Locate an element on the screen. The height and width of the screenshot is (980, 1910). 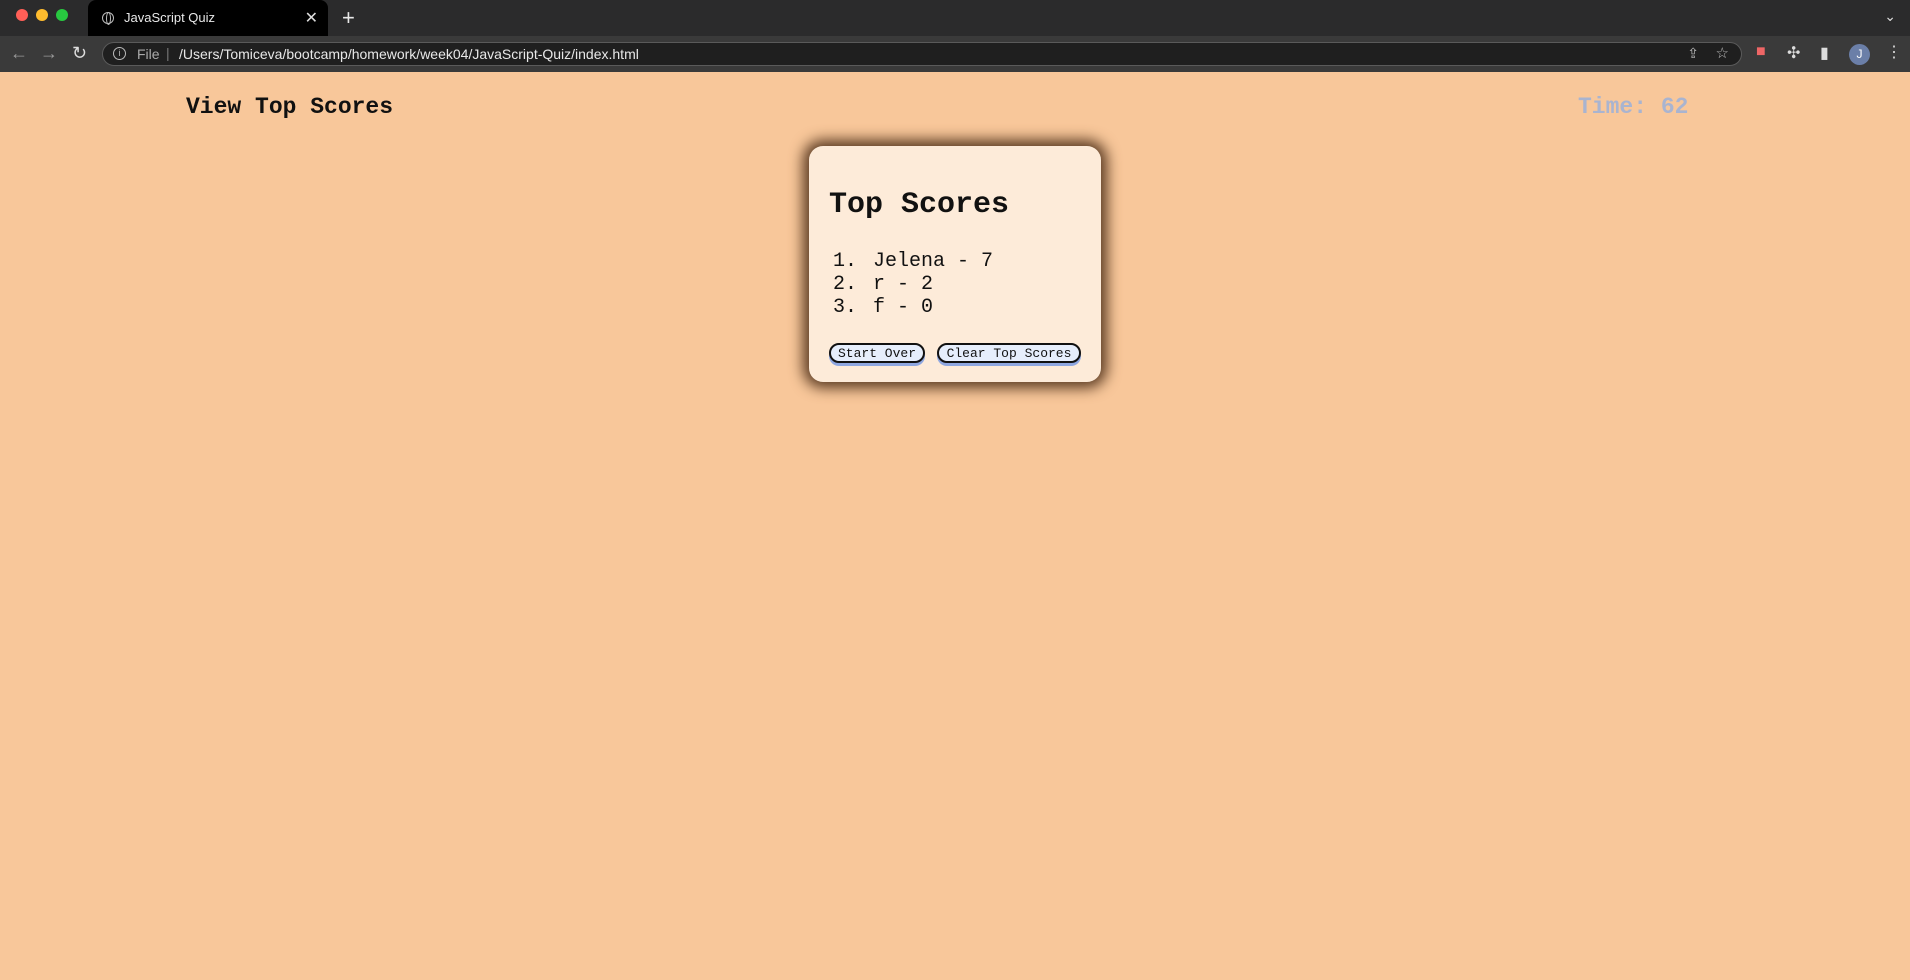
card-title: Top Scores is located at coordinates (919, 205).